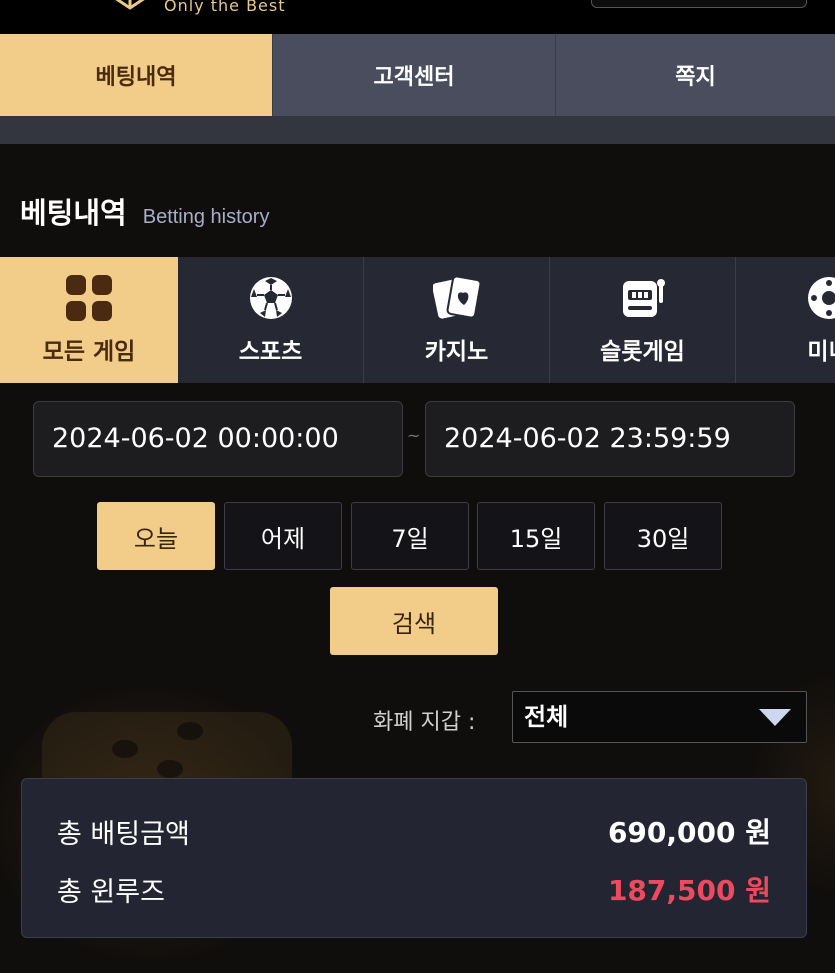 This screenshot has width=835, height=973. Describe the element at coordinates (414, 621) in the screenshot. I see `search-button: 검색` at that location.